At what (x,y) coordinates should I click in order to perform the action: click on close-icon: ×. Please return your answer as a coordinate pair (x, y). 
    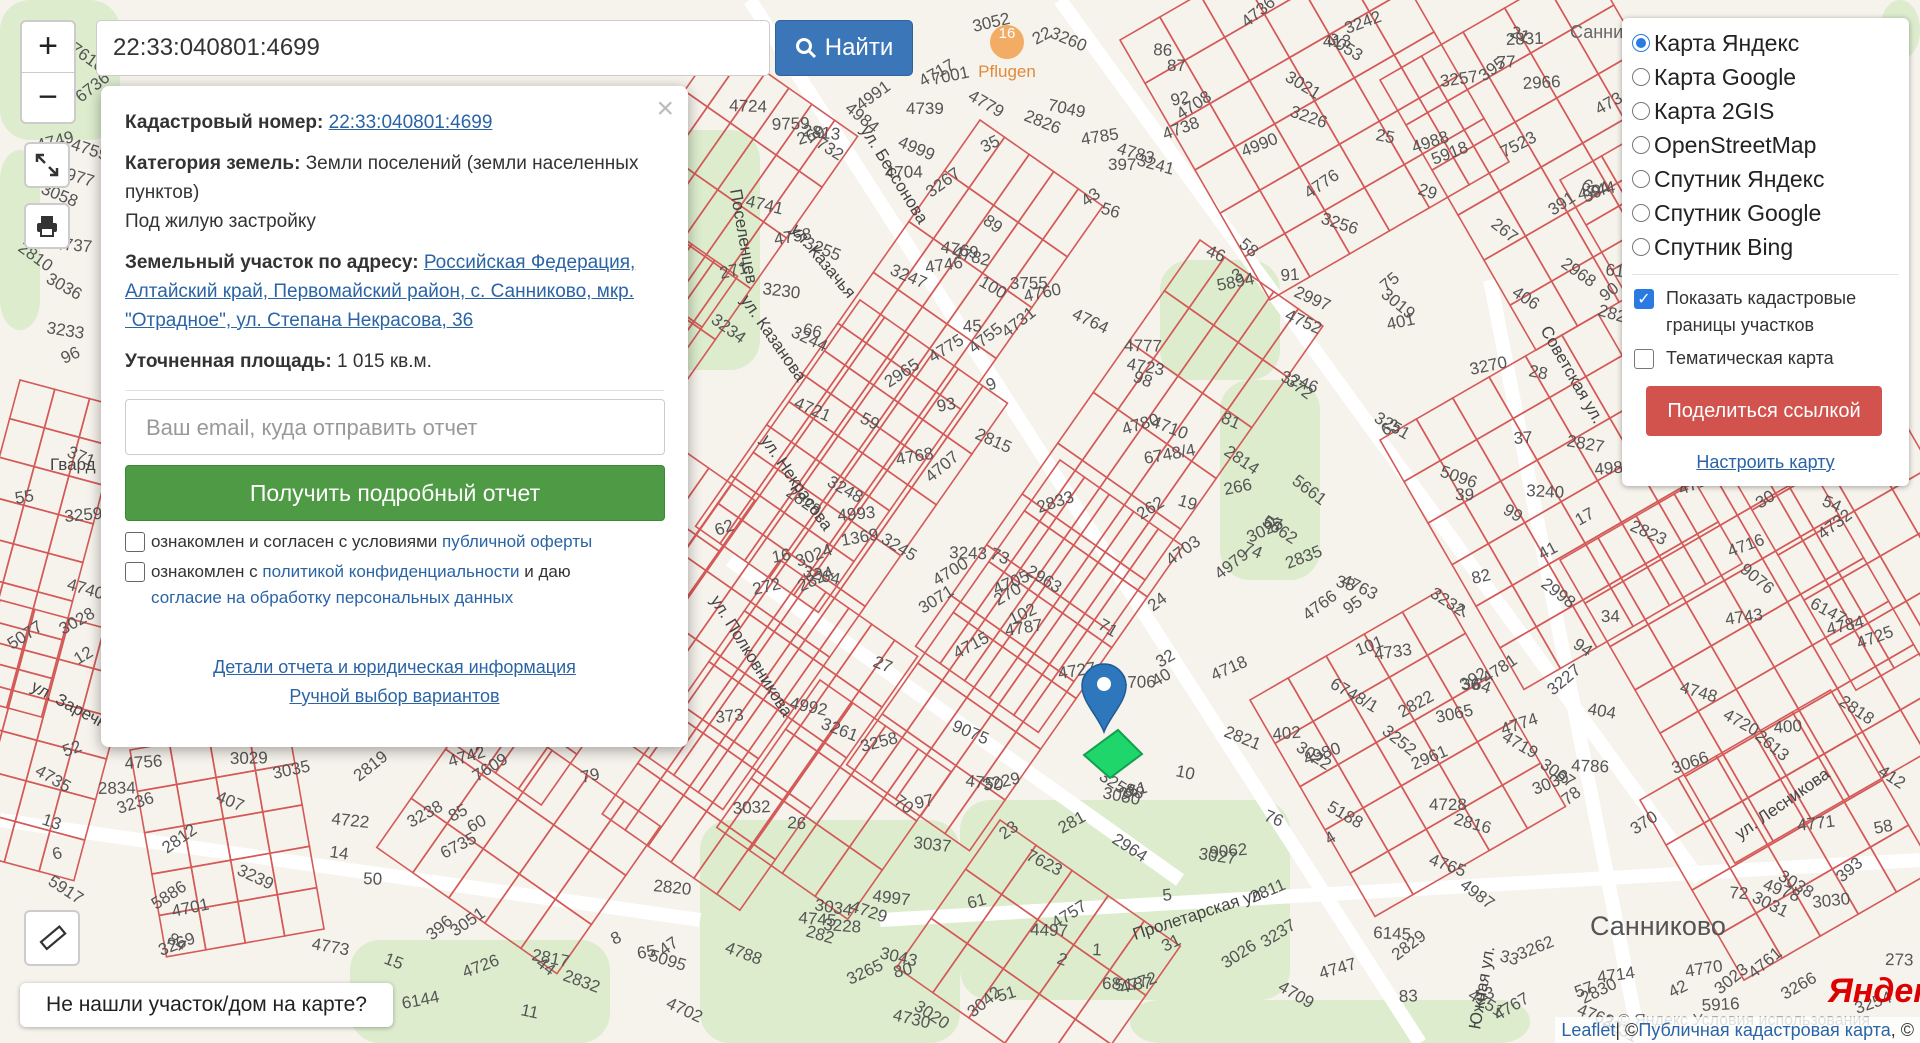
    Looking at the image, I should click on (665, 109).